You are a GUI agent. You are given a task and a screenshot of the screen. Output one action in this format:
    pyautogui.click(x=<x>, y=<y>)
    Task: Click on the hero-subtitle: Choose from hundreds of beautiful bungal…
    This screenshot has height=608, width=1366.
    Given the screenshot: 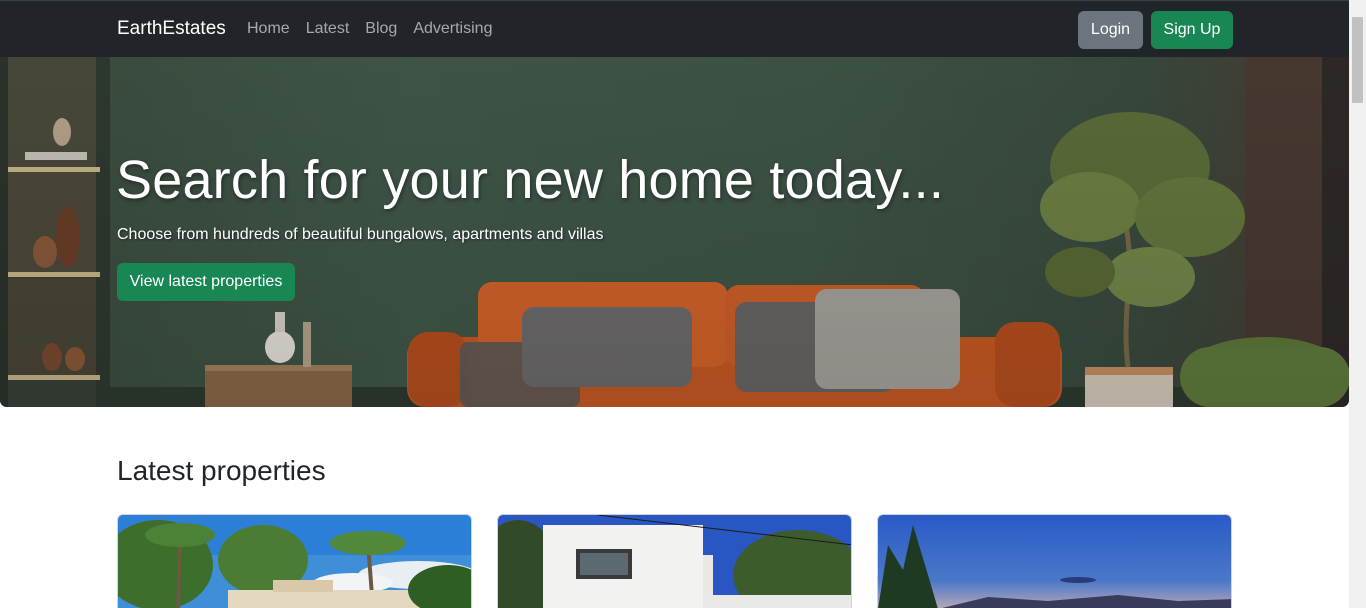 What is the action you would take?
    pyautogui.click(x=360, y=234)
    